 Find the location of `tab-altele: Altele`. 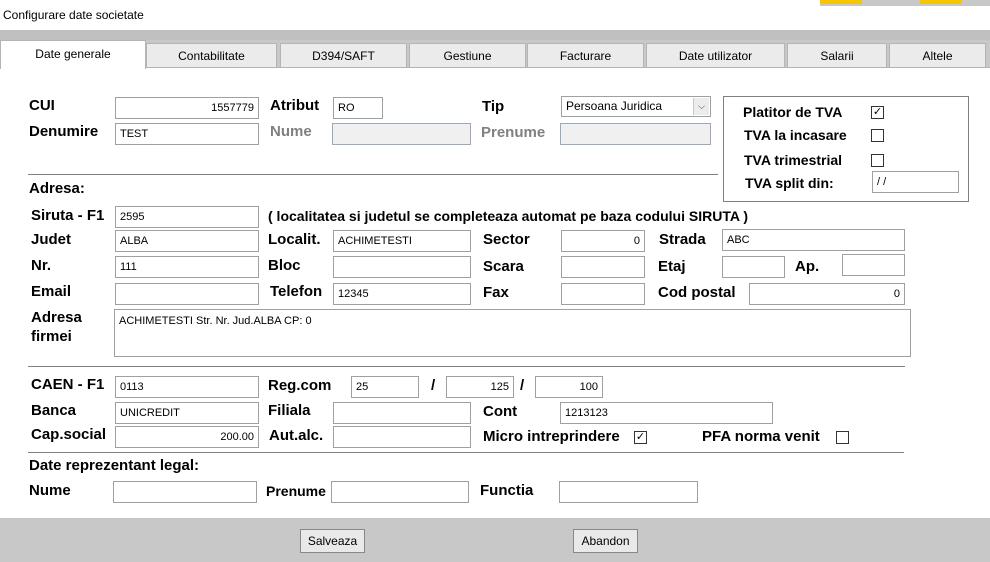

tab-altele: Altele is located at coordinates (937, 55).